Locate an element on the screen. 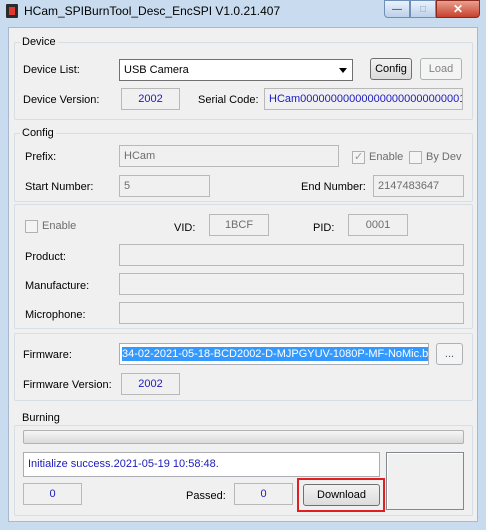 This screenshot has width=486, height=530. vid-label: VID: is located at coordinates (185, 228).